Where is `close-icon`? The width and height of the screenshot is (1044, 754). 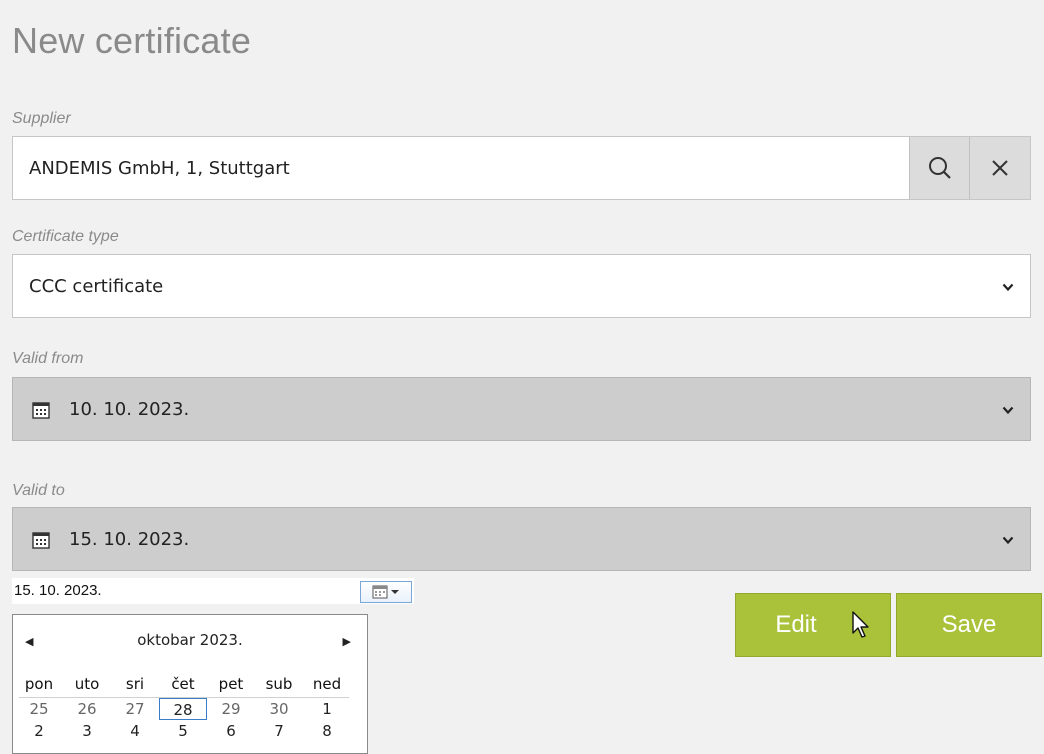 close-icon is located at coordinates (1000, 168).